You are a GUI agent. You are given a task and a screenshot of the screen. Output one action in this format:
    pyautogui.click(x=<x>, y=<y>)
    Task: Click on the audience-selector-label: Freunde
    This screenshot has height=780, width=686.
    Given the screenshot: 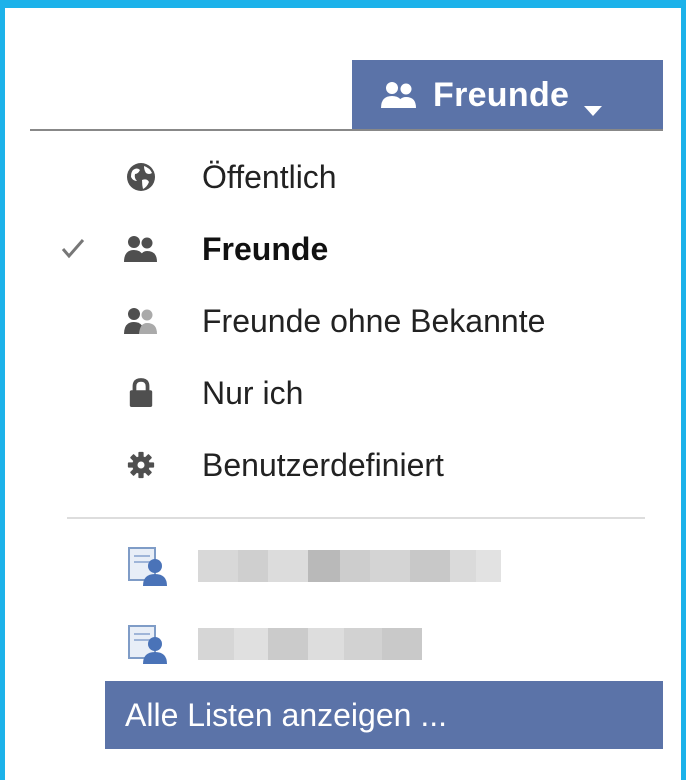 What is the action you would take?
    pyautogui.click(x=501, y=94)
    